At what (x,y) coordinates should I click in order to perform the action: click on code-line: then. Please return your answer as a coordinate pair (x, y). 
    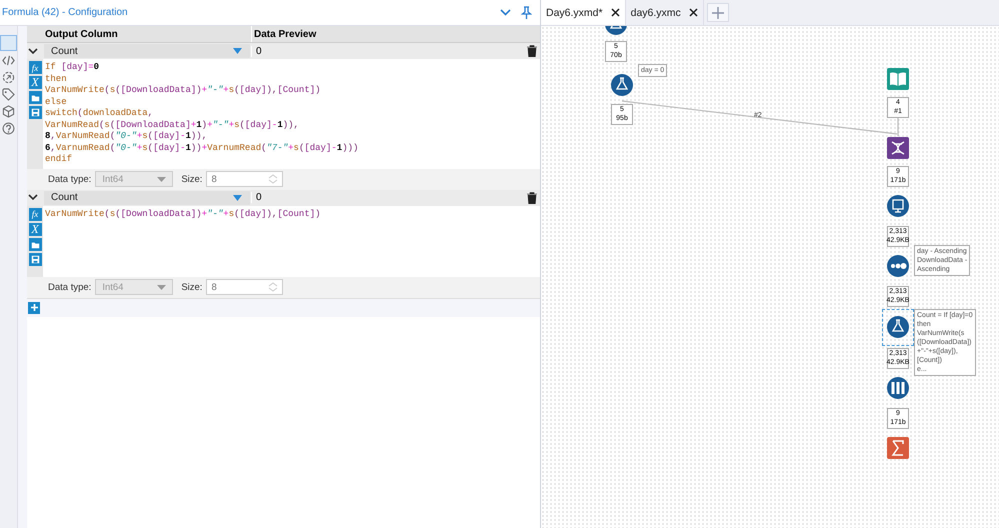
    Looking at the image, I should click on (56, 79).